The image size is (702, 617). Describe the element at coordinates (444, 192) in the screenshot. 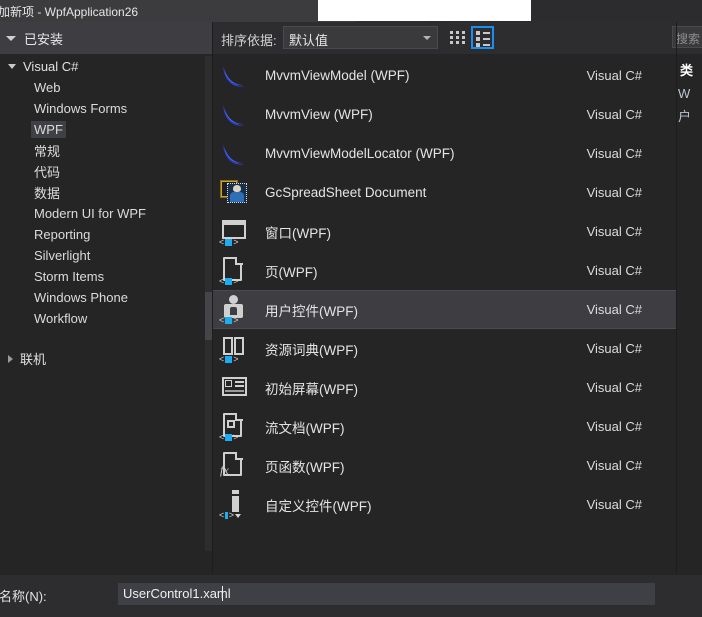

I see `list-item: GcSpreadSheet Document Visual C#` at that location.